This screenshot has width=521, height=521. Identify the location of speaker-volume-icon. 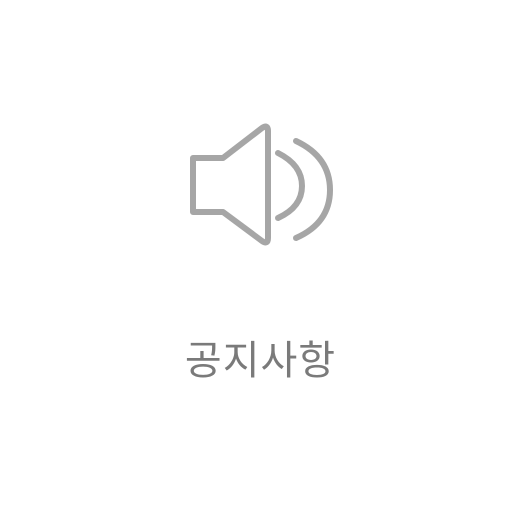
(261, 184).